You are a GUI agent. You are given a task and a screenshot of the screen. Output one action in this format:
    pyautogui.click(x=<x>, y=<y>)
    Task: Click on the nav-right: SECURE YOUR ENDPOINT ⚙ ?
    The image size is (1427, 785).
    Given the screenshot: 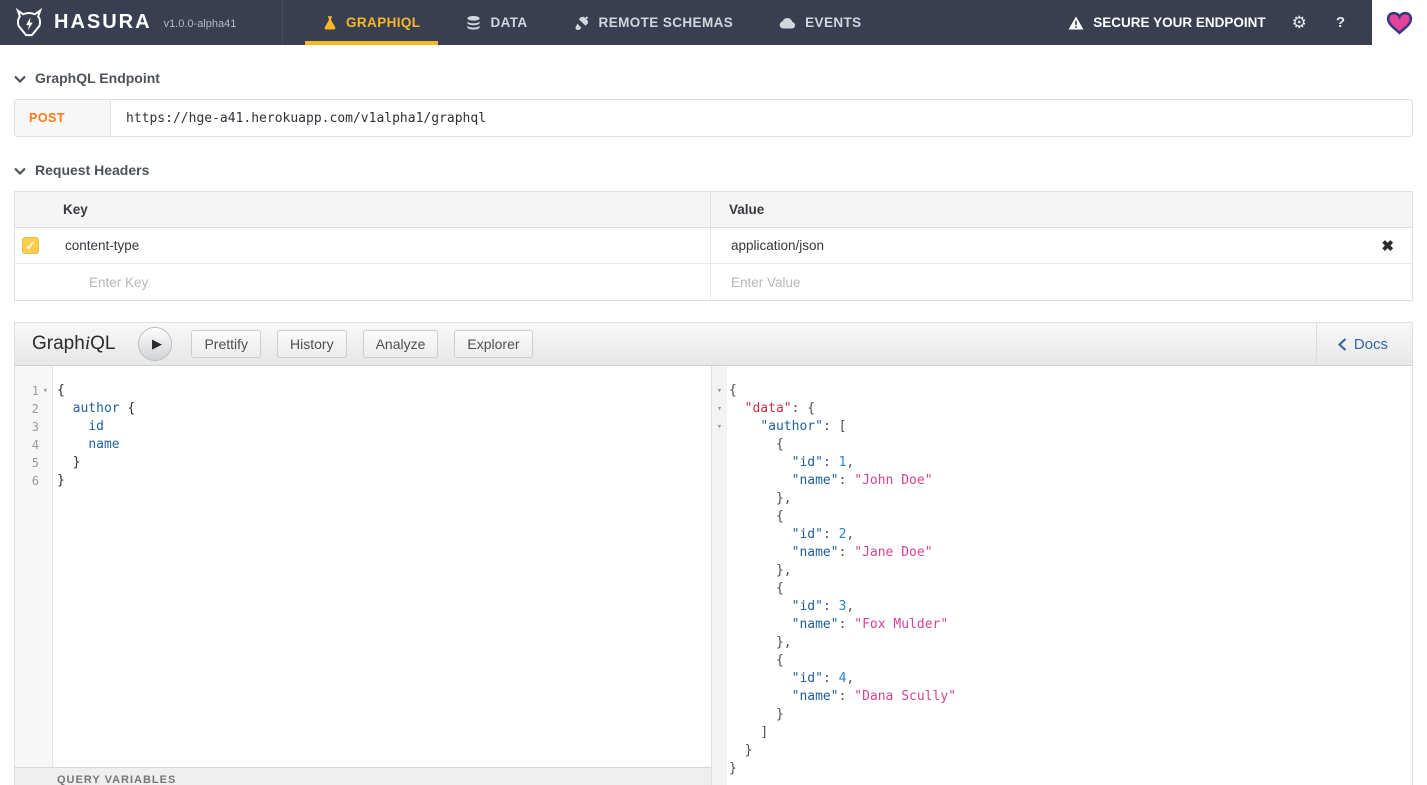 What is the action you would take?
    pyautogui.click(x=1247, y=22)
    